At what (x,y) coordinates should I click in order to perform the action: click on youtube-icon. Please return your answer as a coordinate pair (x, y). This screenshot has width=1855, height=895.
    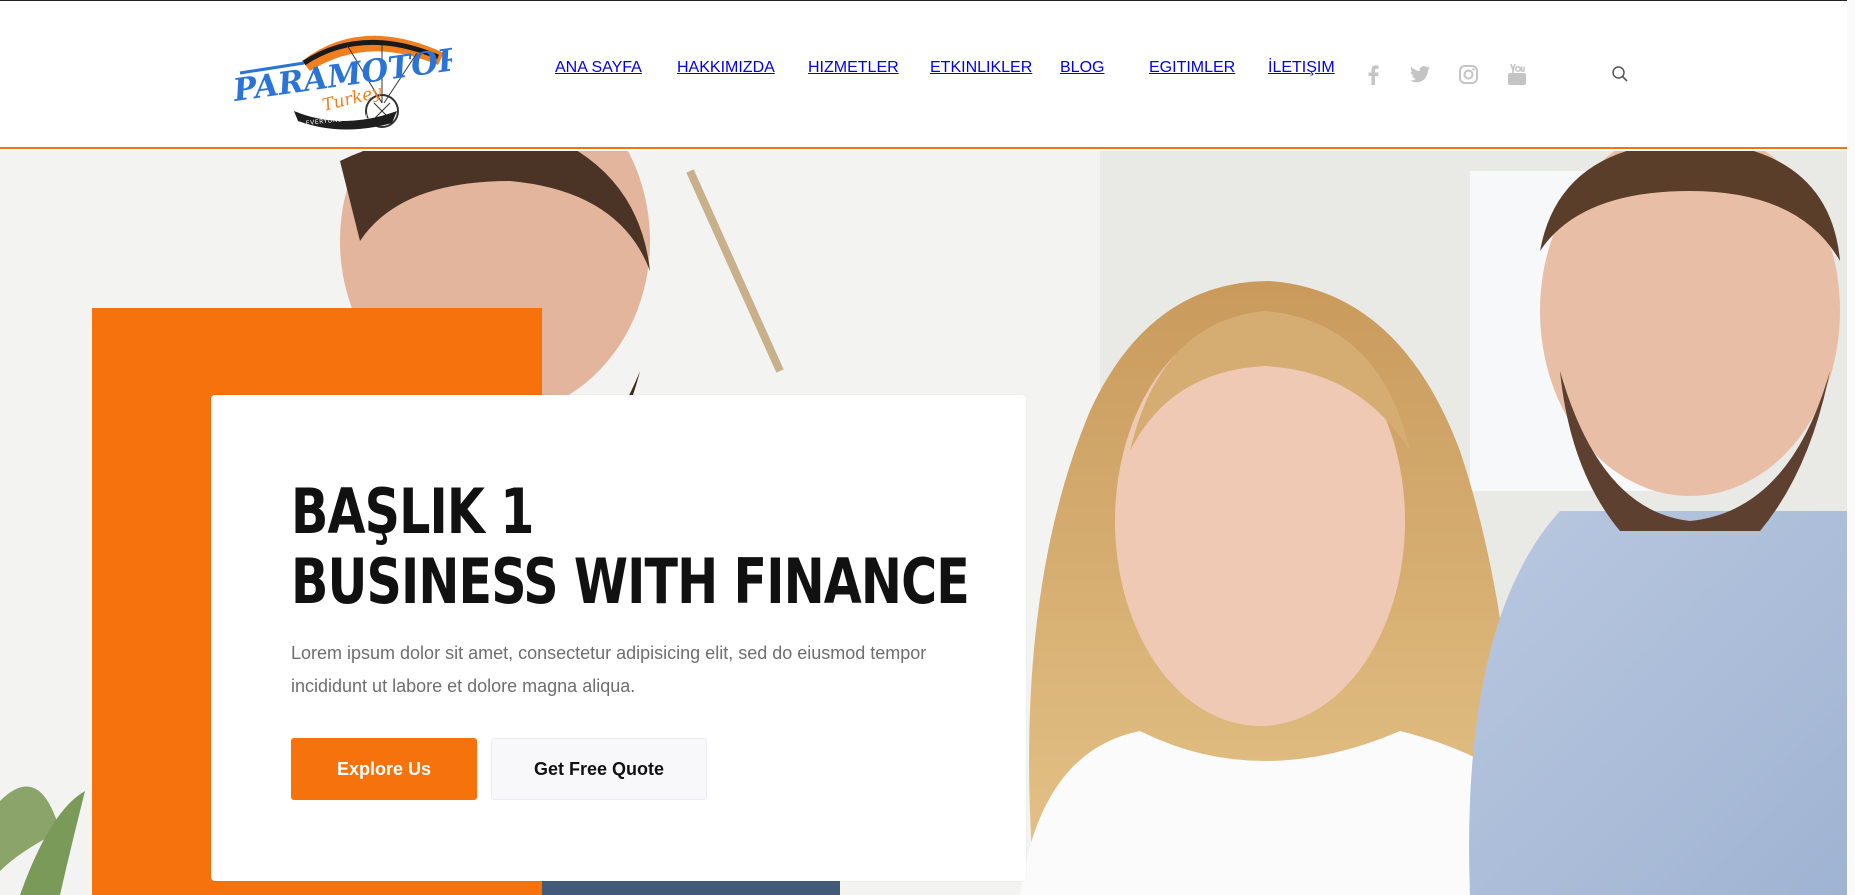
    Looking at the image, I should click on (1517, 74).